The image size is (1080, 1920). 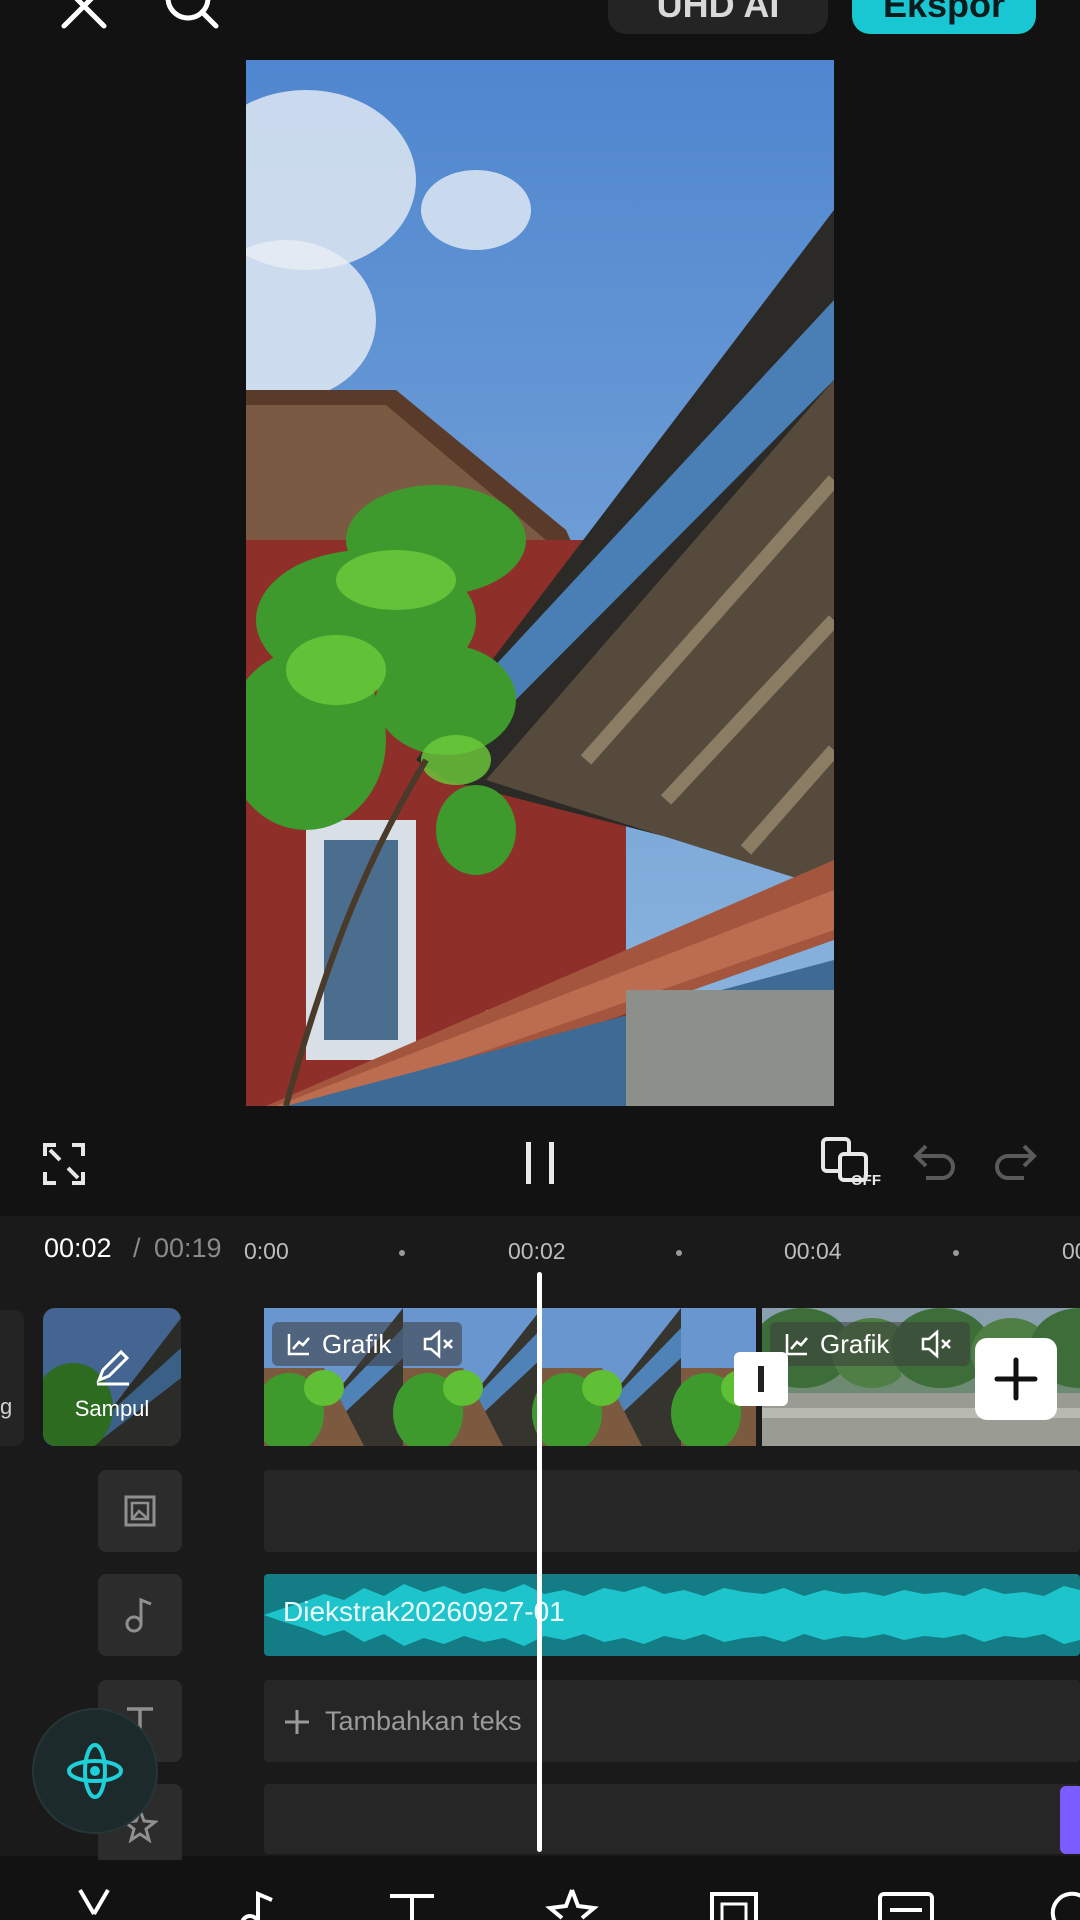 What do you see at coordinates (1060, 1904) in the screenshot?
I see `effect-icon` at bounding box center [1060, 1904].